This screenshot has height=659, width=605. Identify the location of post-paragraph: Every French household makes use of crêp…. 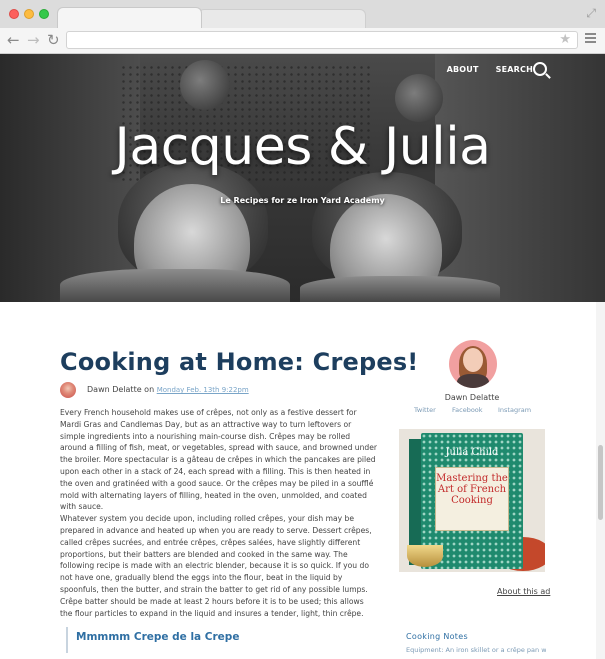
(219, 460).